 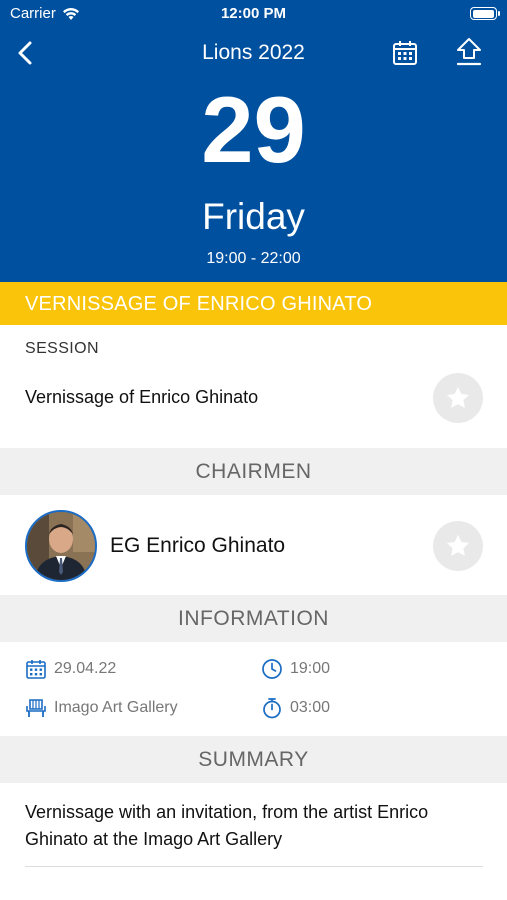 I want to click on chairman-photo, so click(x=61, y=546).